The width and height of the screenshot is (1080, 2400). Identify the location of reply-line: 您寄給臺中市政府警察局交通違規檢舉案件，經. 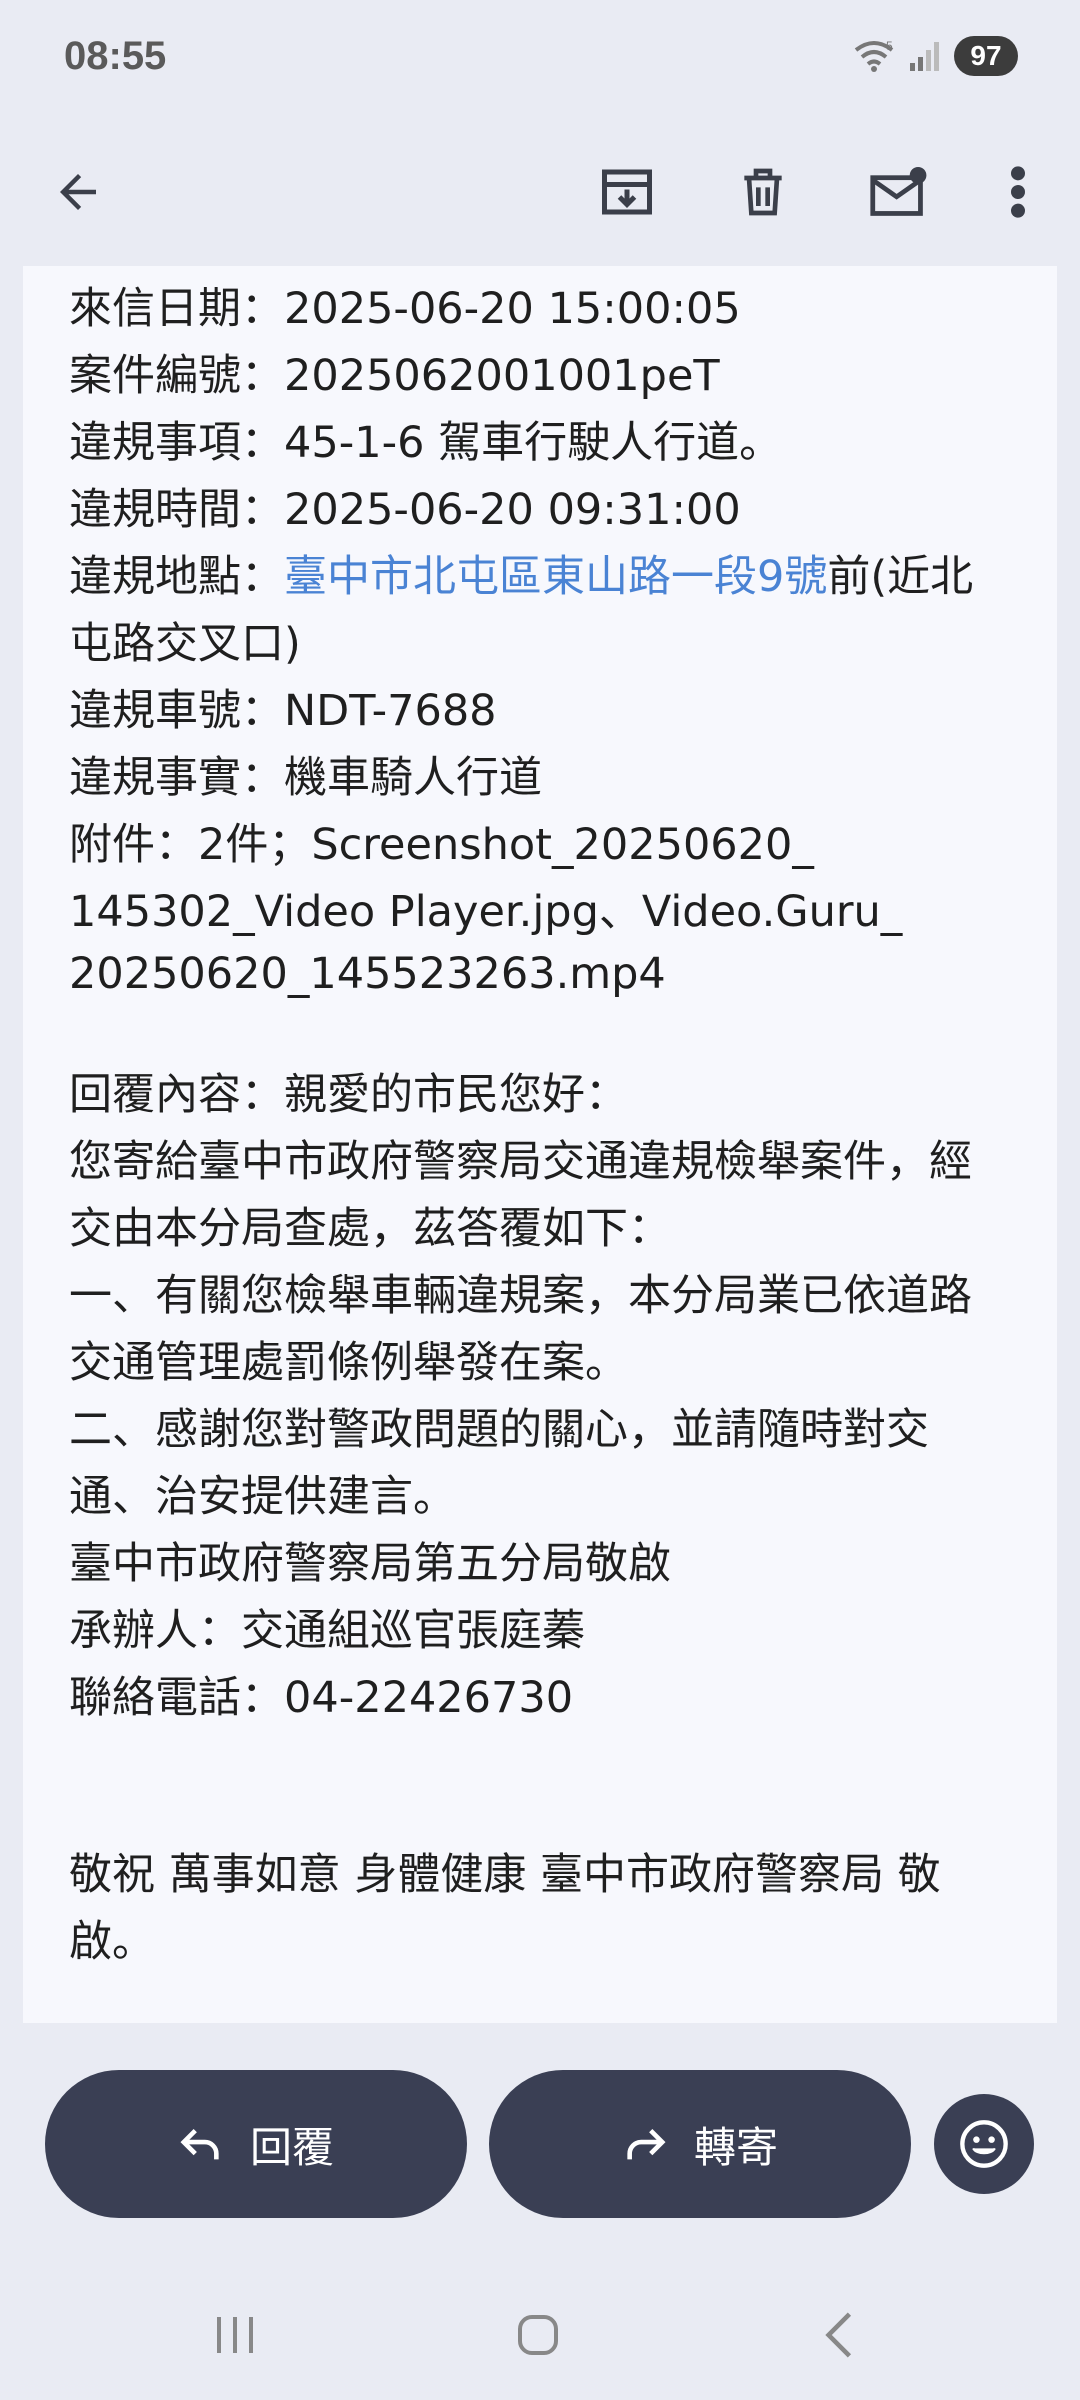
(520, 1162).